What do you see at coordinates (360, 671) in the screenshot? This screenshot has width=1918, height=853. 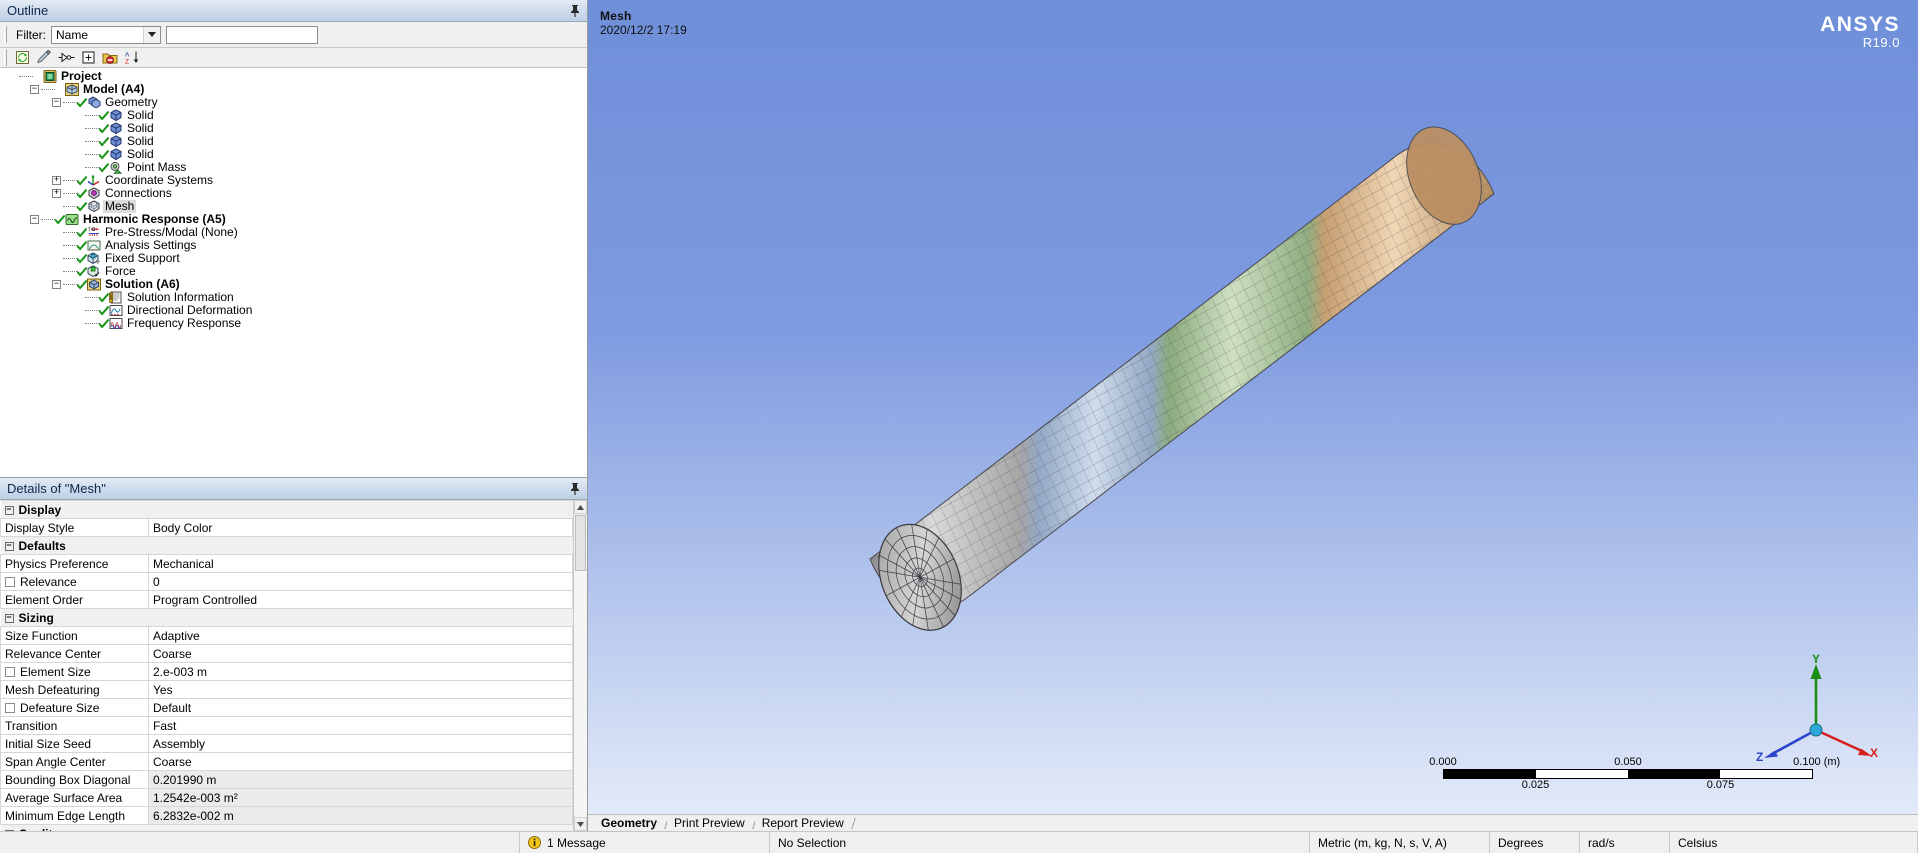 I see `details-row-value-cell: 2.e-003 m` at bounding box center [360, 671].